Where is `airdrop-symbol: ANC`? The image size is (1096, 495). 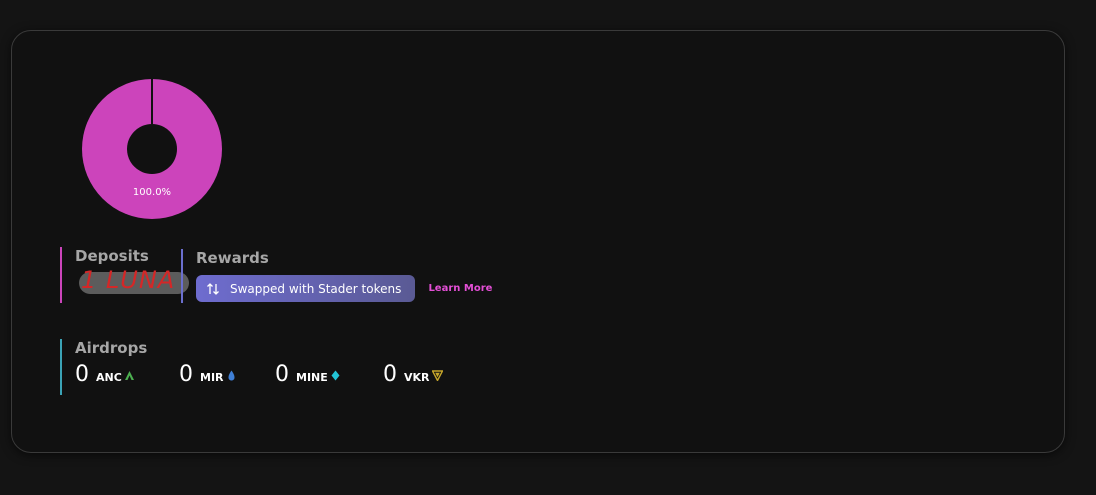
airdrop-symbol: ANC is located at coordinates (109, 377).